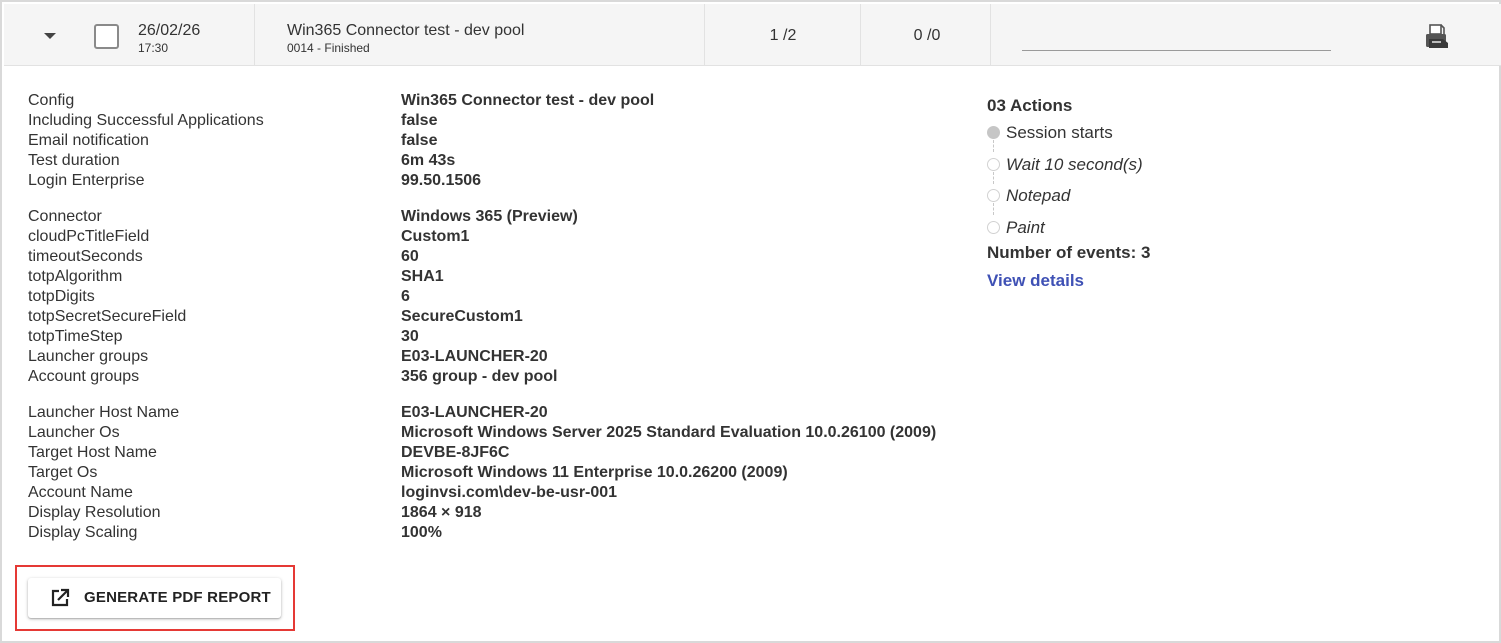 This screenshot has height=643, width=1501. What do you see at coordinates (406, 30) in the screenshot?
I see `test-title: Win365 Connector test - dev pool` at bounding box center [406, 30].